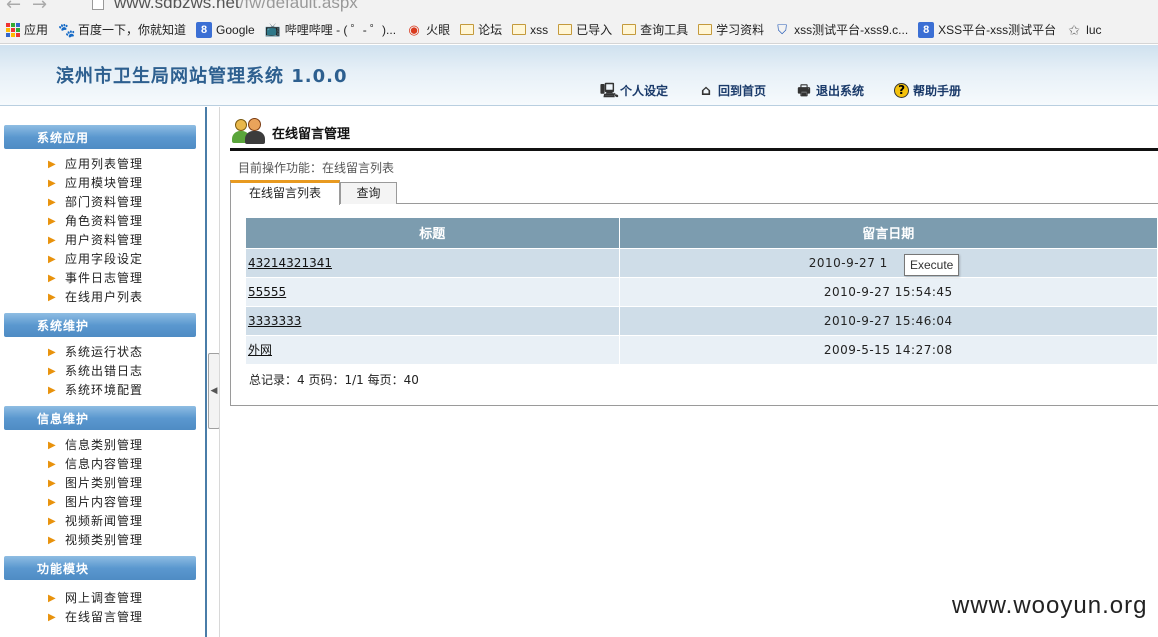 The width and height of the screenshot is (1158, 637). What do you see at coordinates (126, 598) in the screenshot?
I see `sidebar-item: ▶ 网上调查管理` at bounding box center [126, 598].